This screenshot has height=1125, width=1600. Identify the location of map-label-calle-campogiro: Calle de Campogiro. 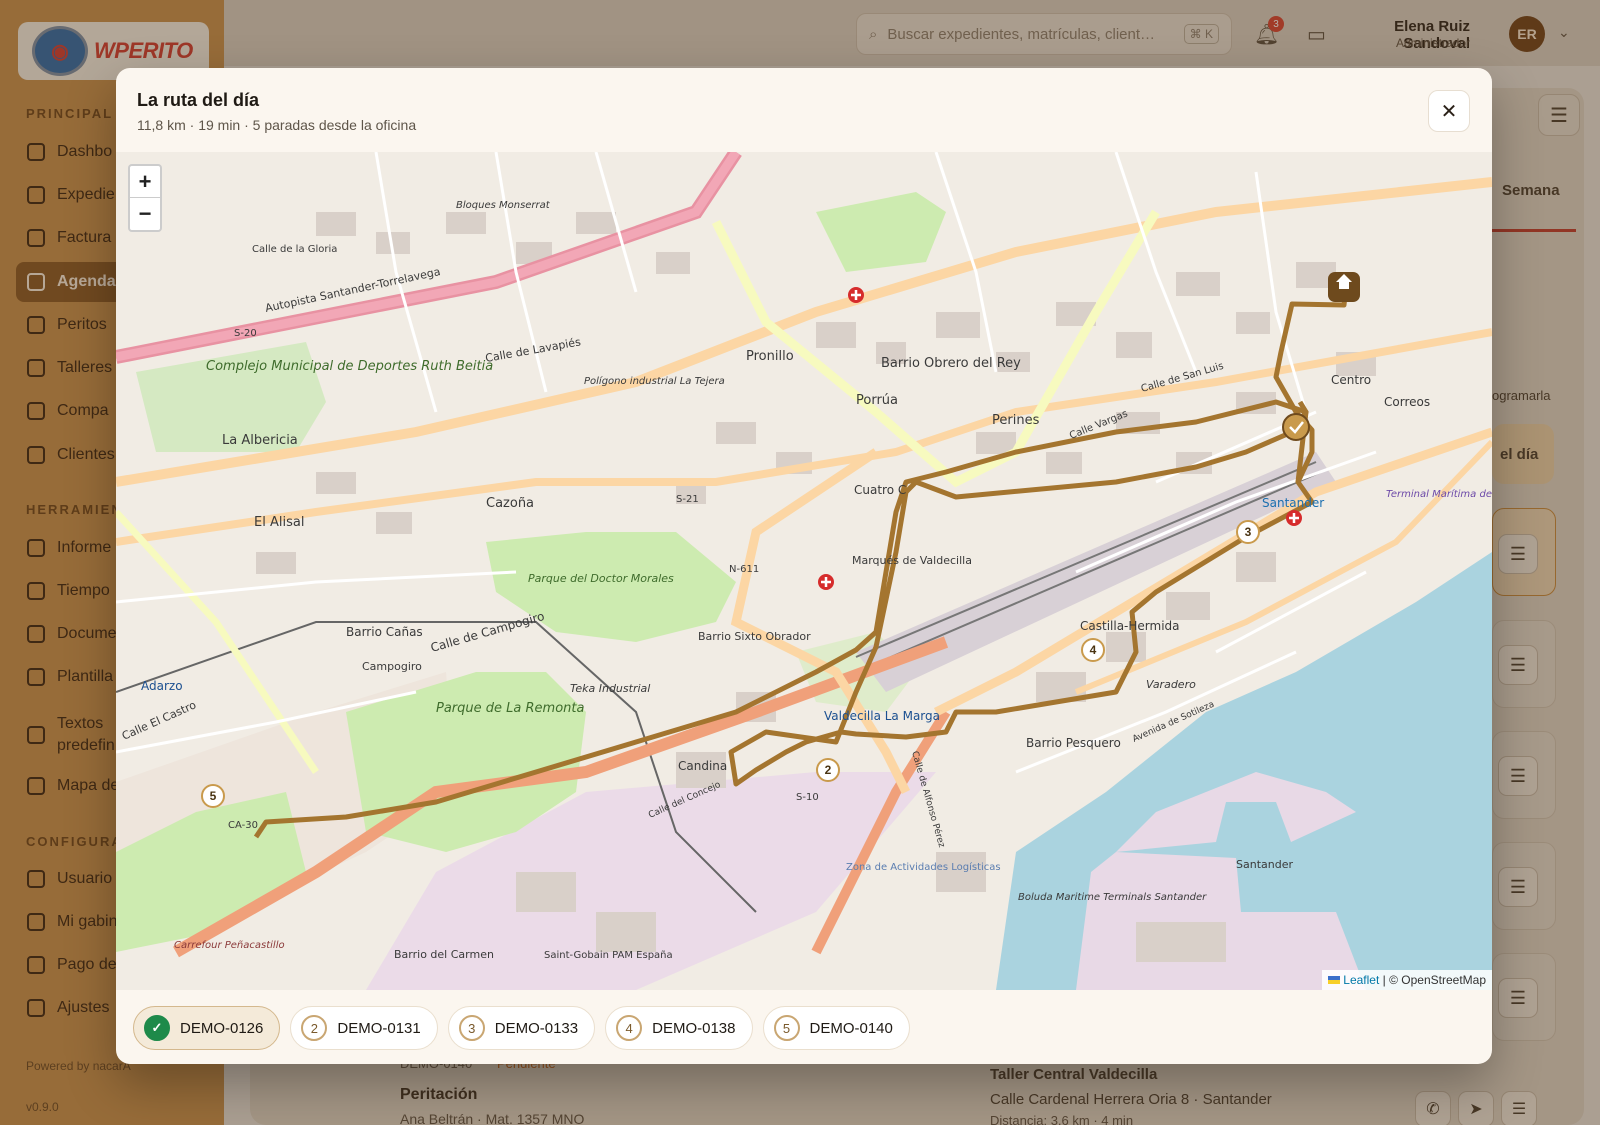
(487, 632).